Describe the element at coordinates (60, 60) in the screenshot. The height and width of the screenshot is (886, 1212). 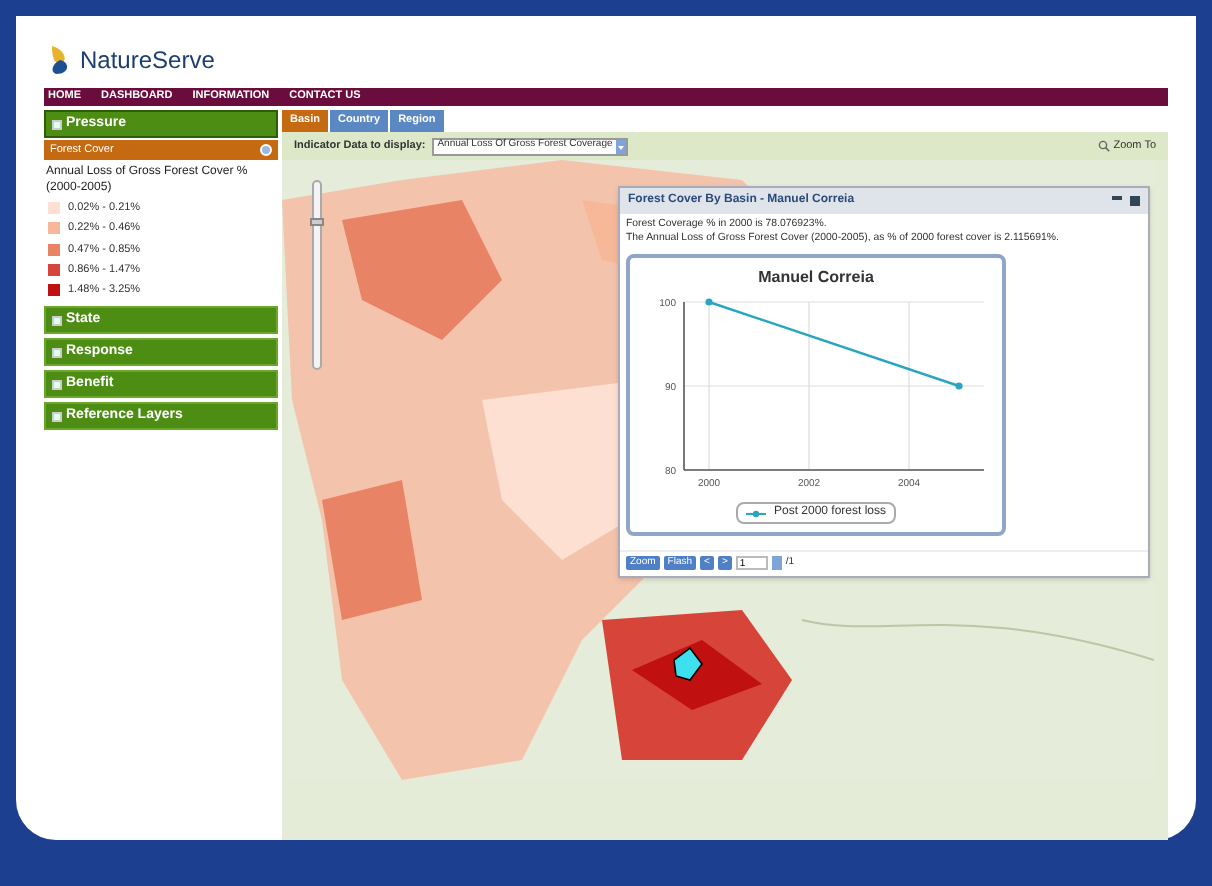
I see `butterfly-logo-icon` at that location.